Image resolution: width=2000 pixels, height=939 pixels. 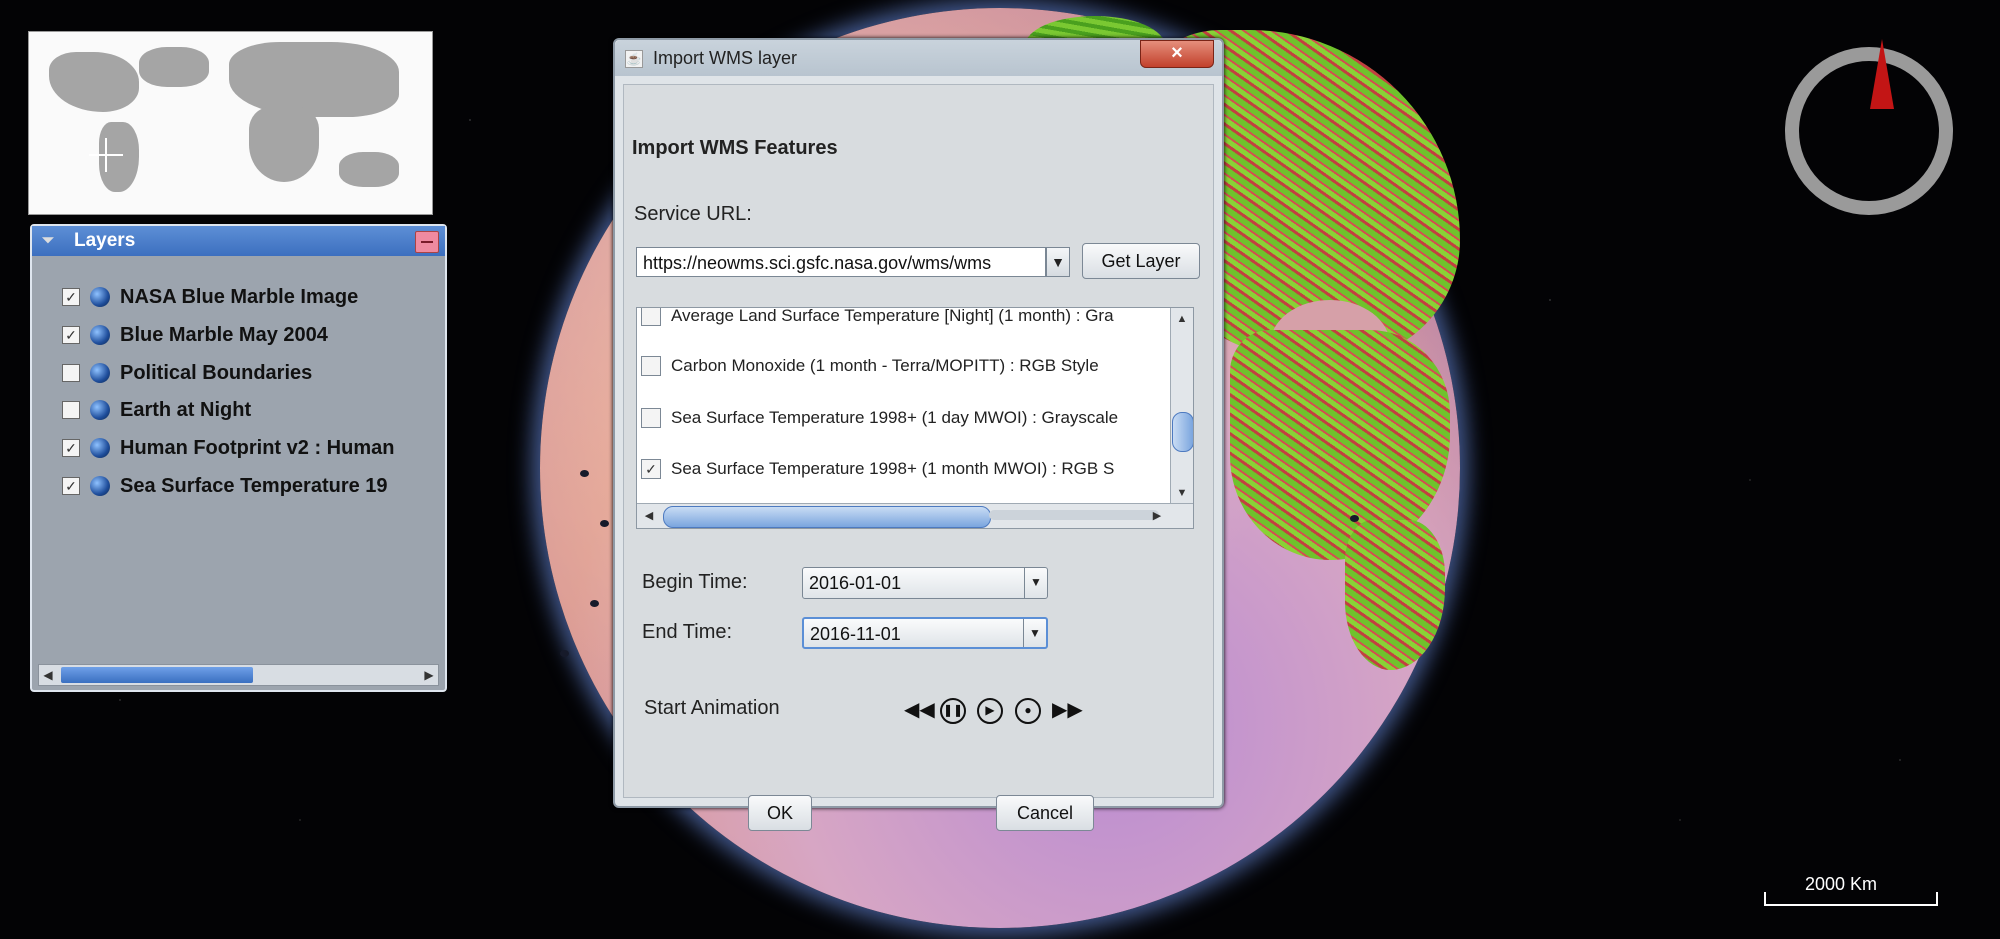 I want to click on end-time-value: 2016-11-01, so click(x=855, y=634).